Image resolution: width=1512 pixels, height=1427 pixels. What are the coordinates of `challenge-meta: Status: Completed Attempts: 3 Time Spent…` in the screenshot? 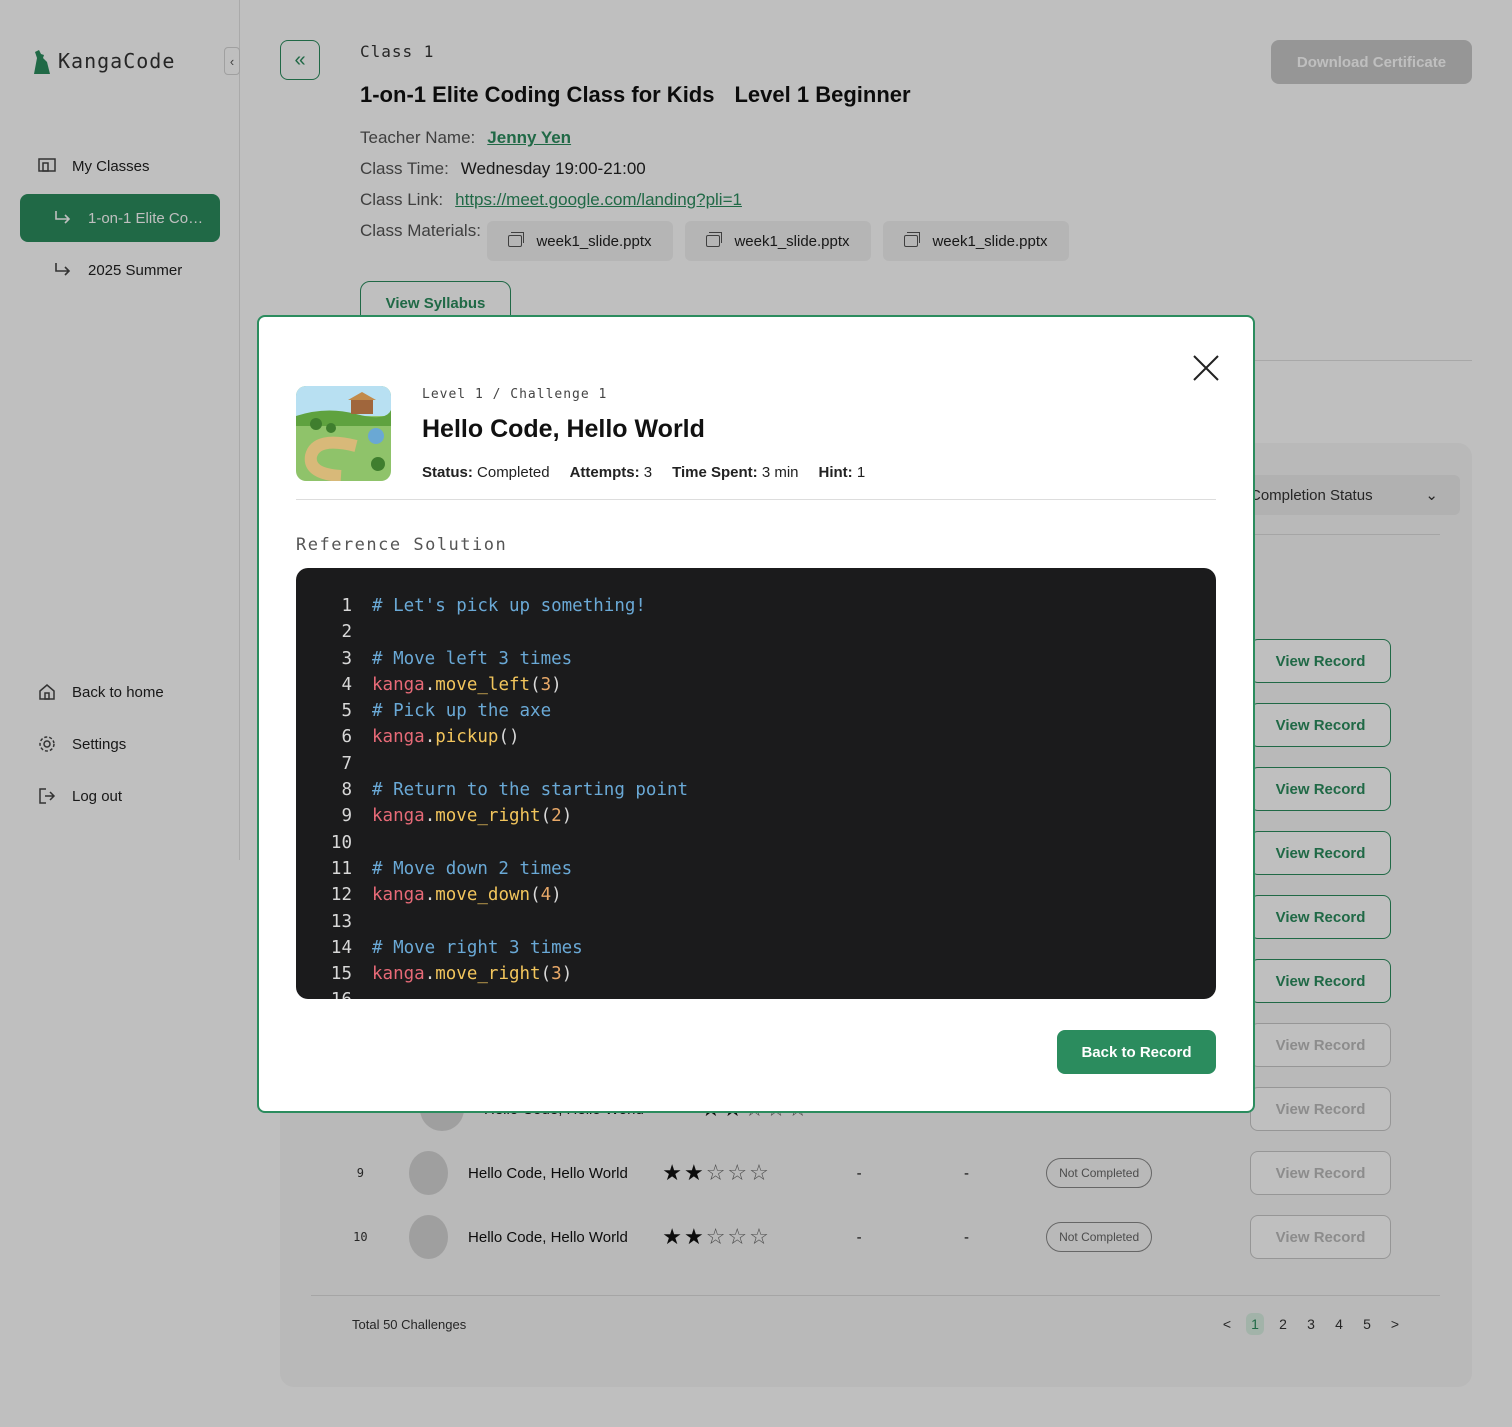 It's located at (643, 472).